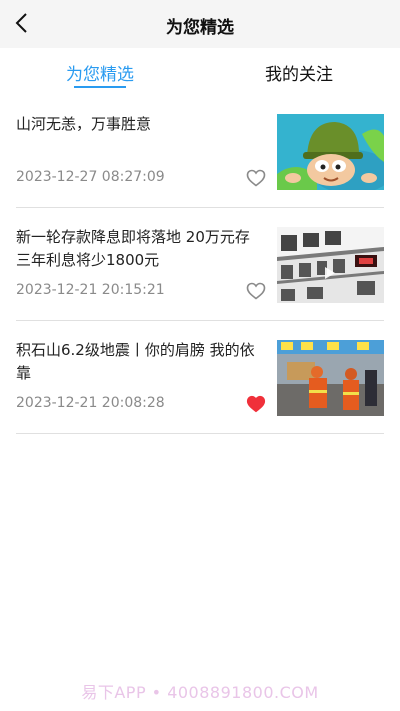 The image size is (400, 711). I want to click on page-title: 为您精选, so click(200, 28).